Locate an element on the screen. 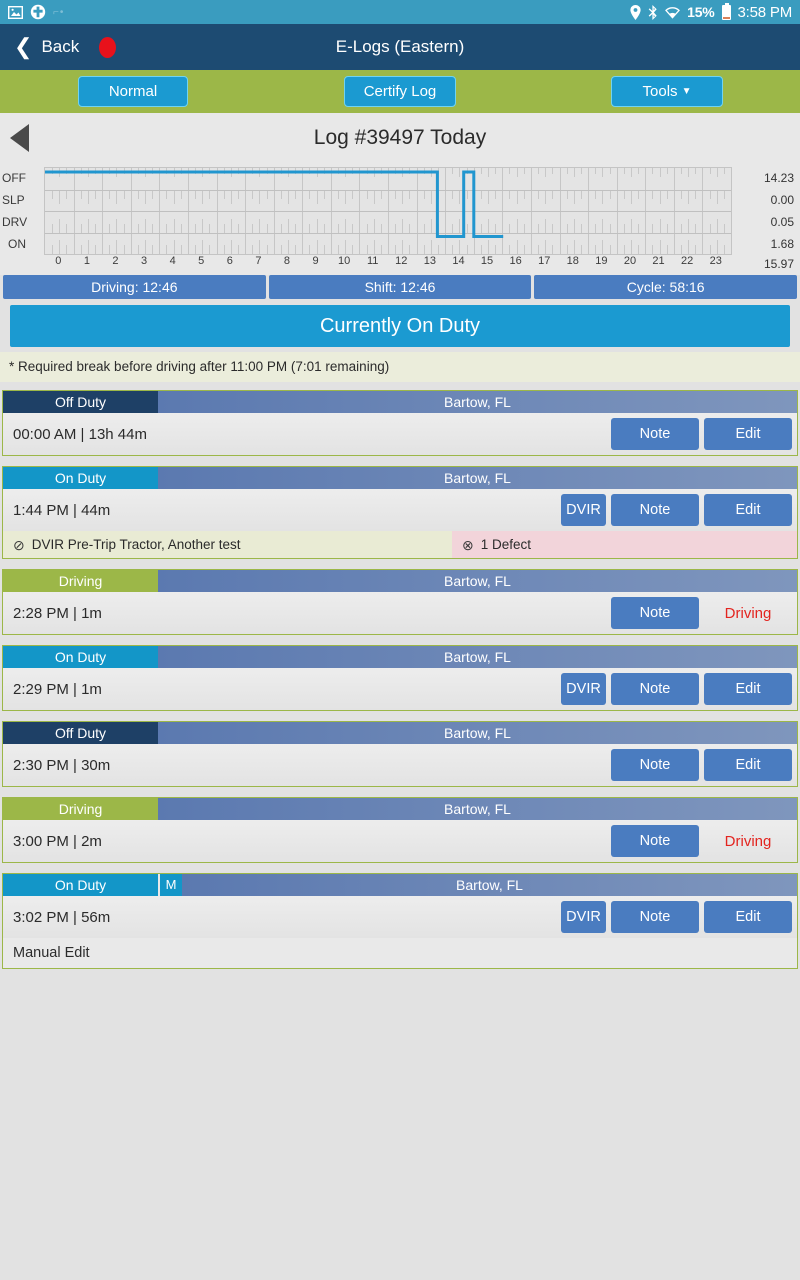 This screenshot has width=800, height=1280. log-entry-body: 3:02 PM | 56m DVIR Note Edit is located at coordinates (400, 917).